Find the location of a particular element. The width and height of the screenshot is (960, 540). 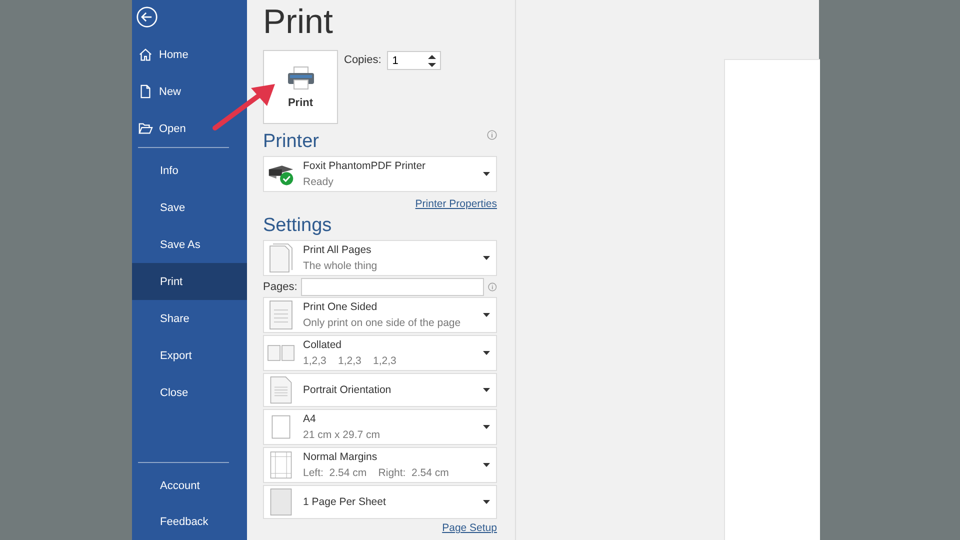

printer-icon is located at coordinates (300, 78).